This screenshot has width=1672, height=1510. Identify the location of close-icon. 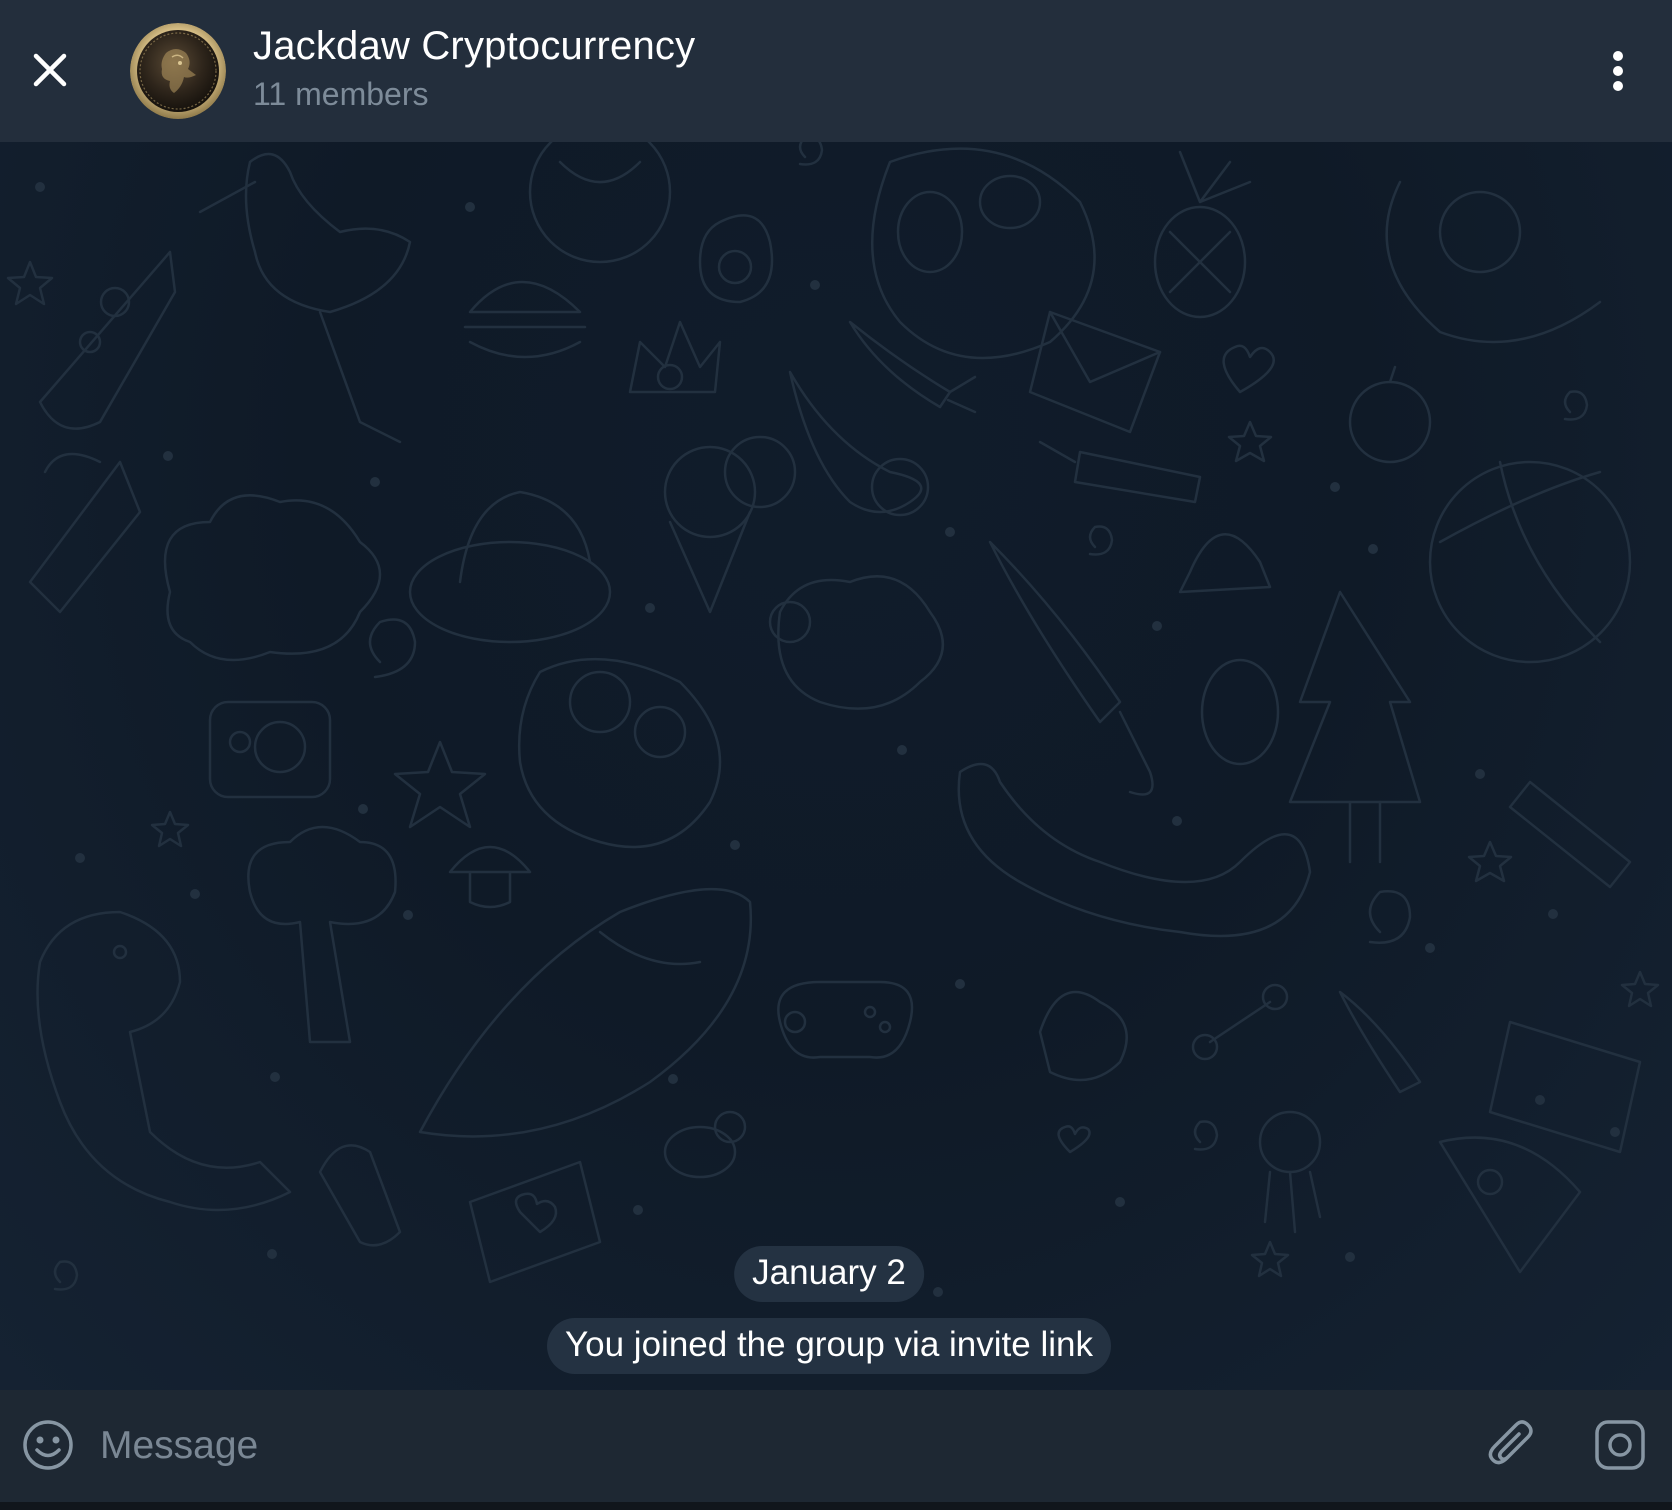
(50, 70).